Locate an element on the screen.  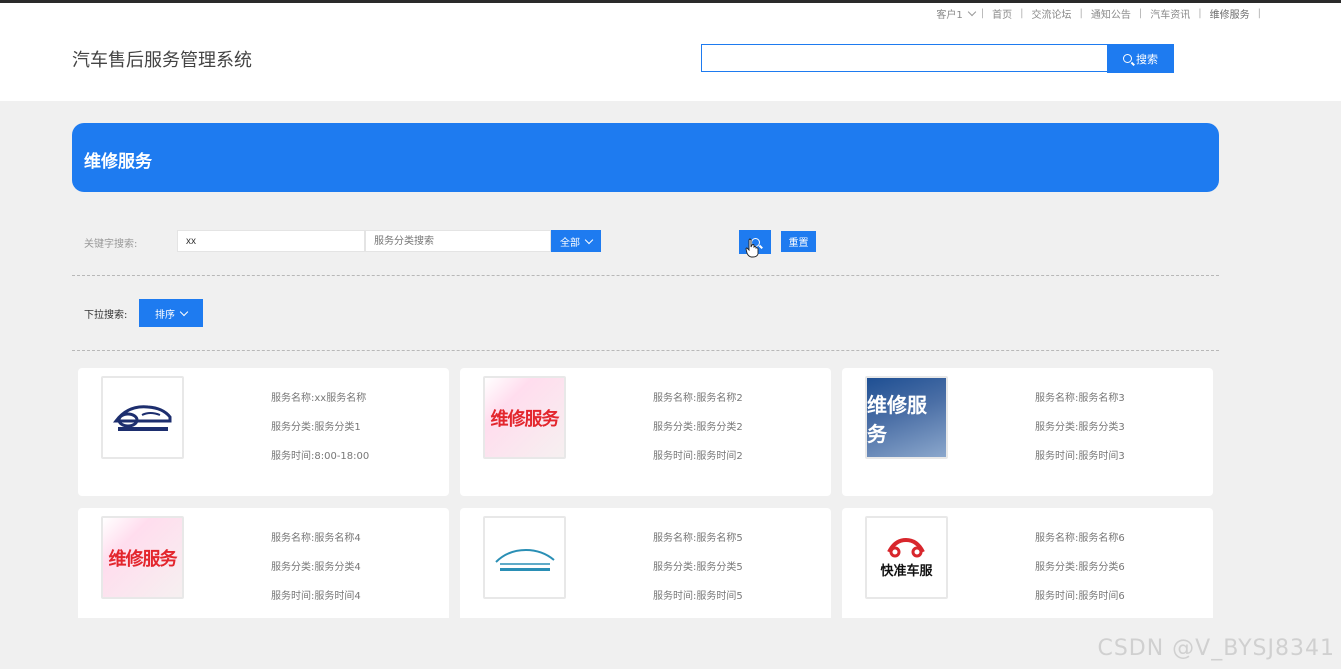
service-category: 服务分类:服务分类1 is located at coordinates (316, 427).